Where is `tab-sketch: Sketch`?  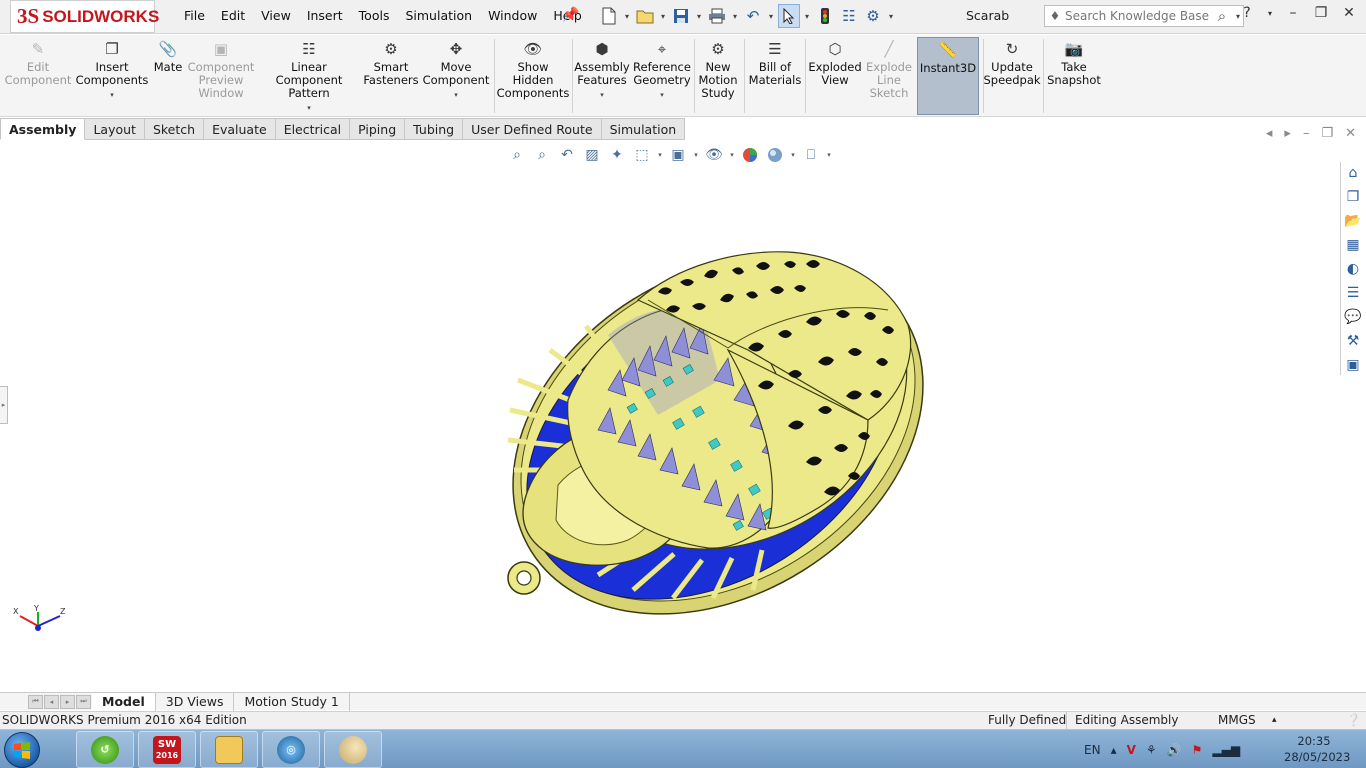 tab-sketch: Sketch is located at coordinates (174, 129).